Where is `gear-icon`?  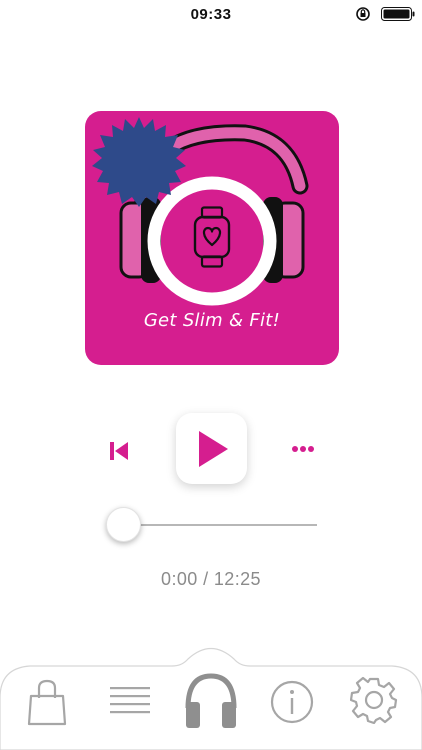
gear-icon is located at coordinates (374, 700).